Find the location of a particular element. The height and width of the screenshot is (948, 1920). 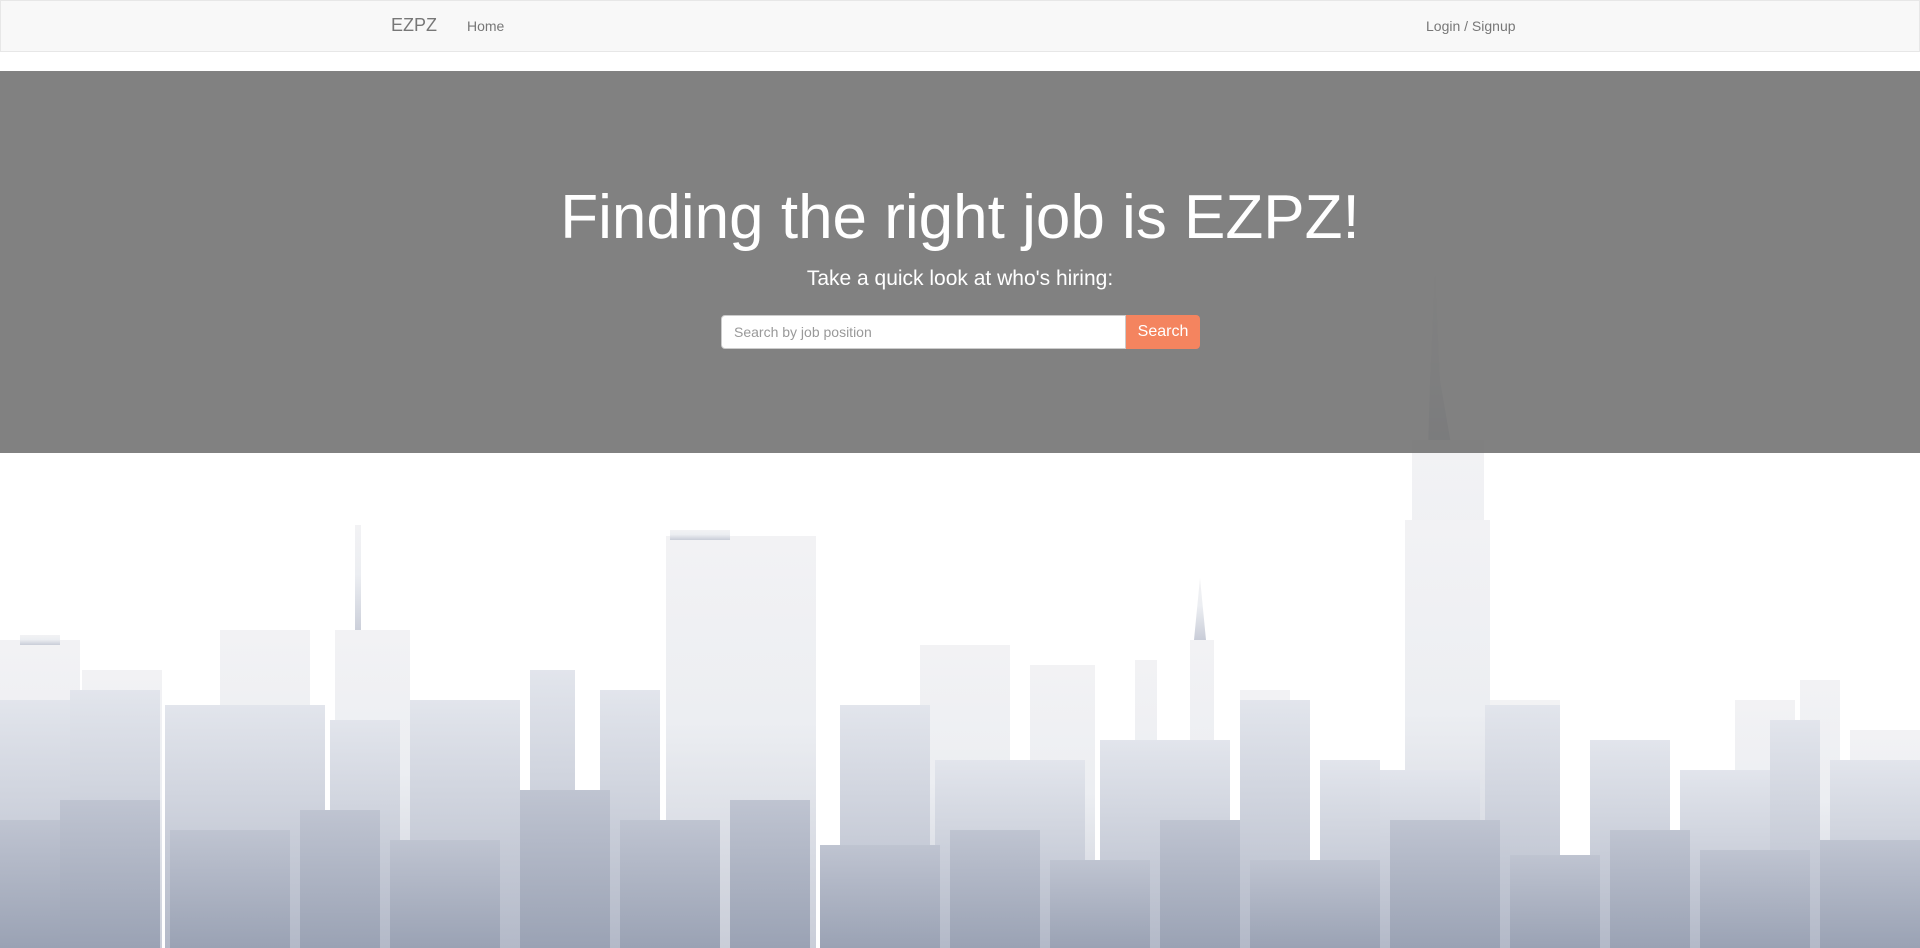

brand-link: EZPZ is located at coordinates (414, 25).